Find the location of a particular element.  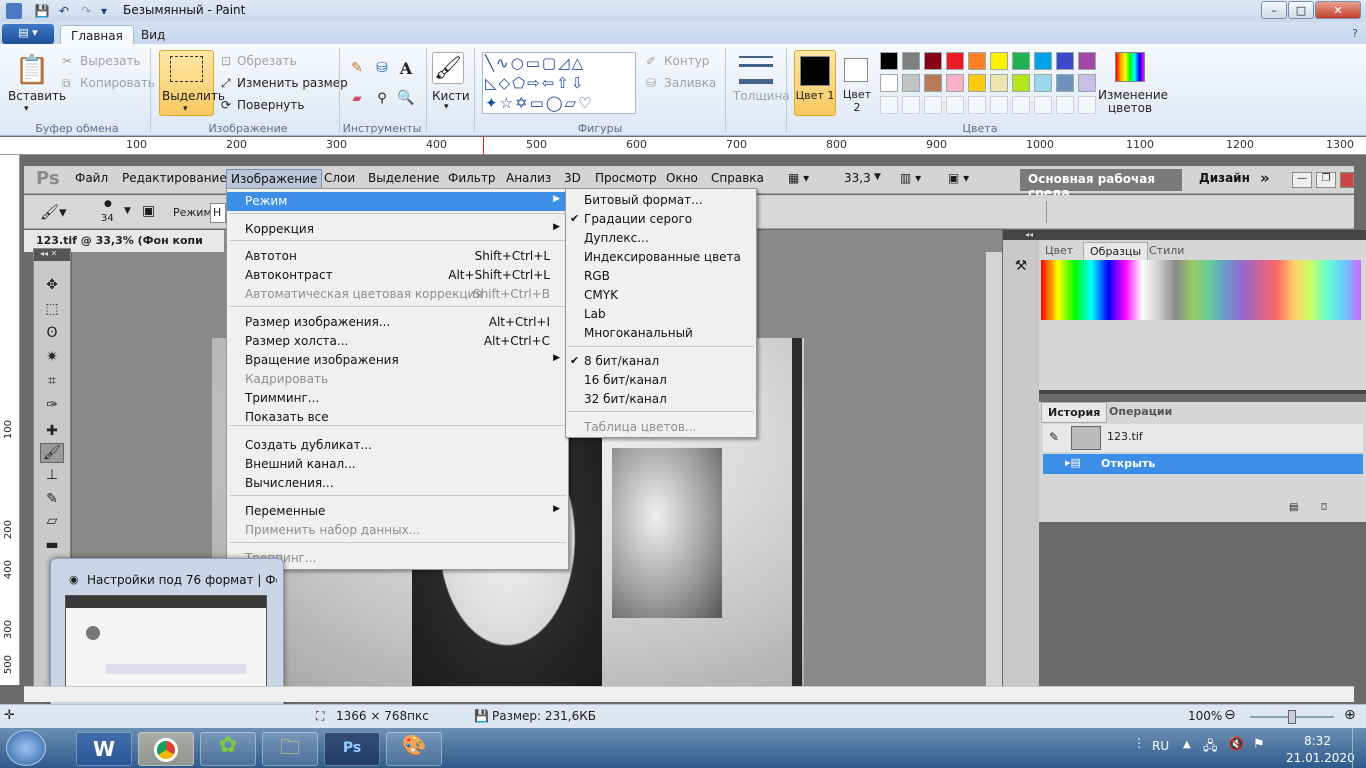

color-picker-icon: ⚲ is located at coordinates (382, 98).